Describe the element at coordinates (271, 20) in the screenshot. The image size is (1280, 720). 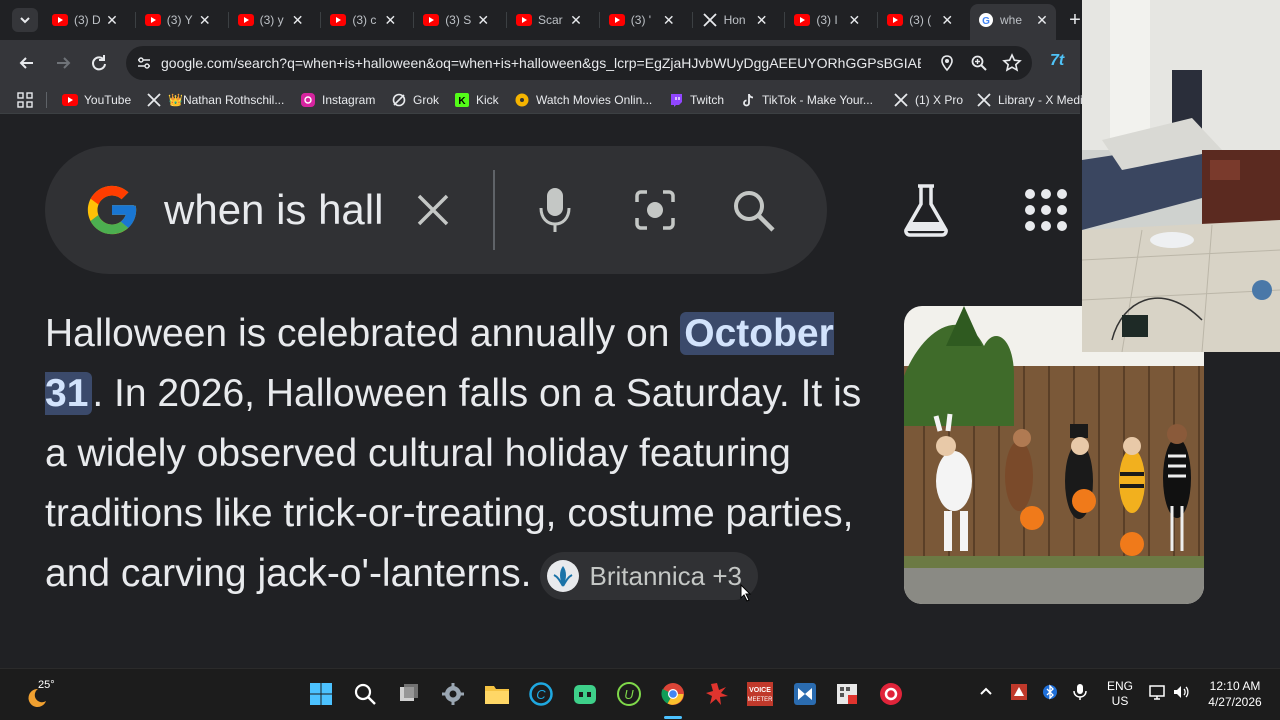
I see `tab: (3) y ✕` at that location.